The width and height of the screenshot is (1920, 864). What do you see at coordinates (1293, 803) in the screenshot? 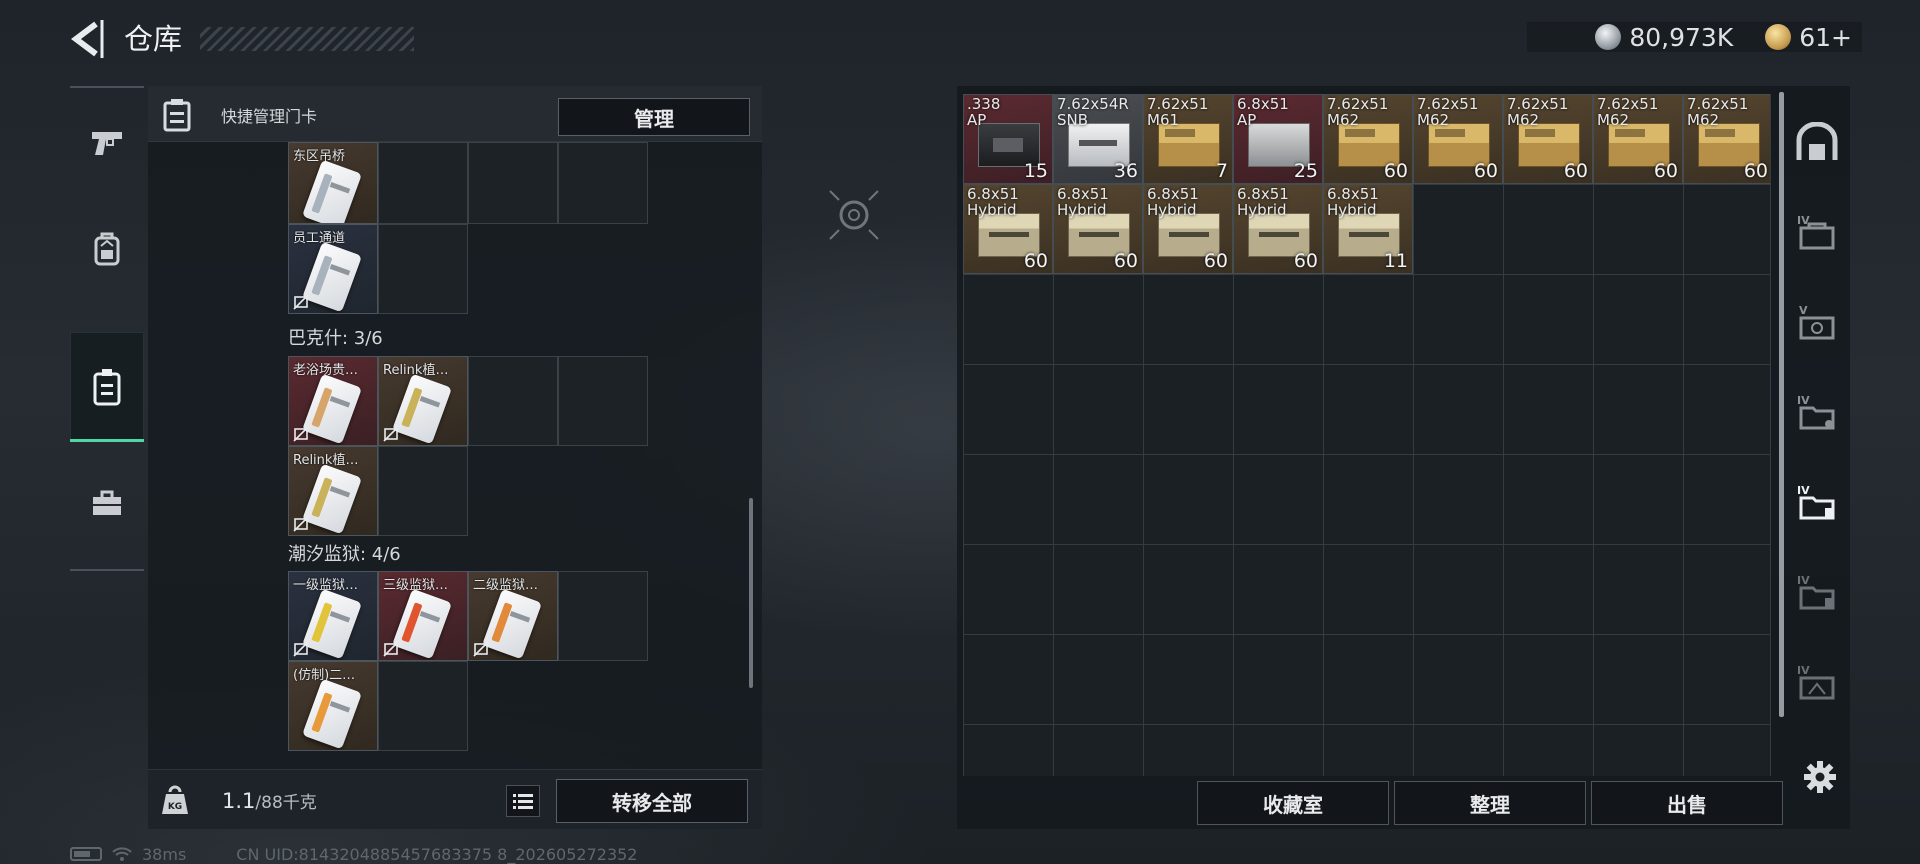
I see `collection-room-button: 收藏室` at bounding box center [1293, 803].